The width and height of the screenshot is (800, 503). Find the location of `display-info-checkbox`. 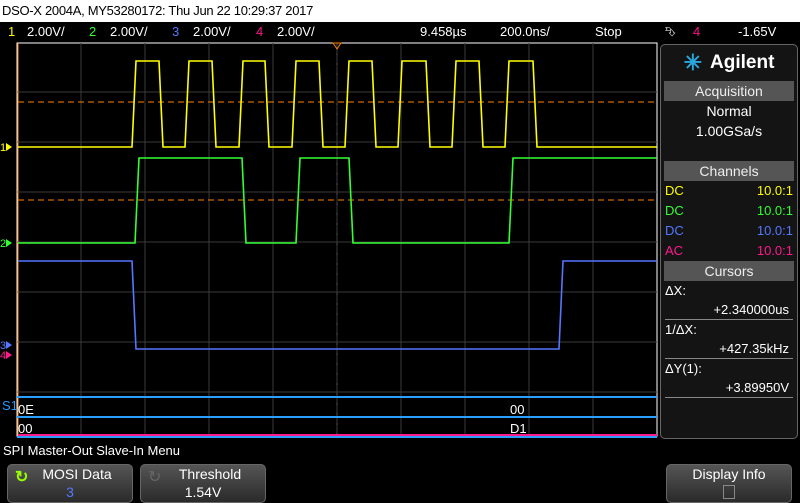

display-info-checkbox is located at coordinates (729, 492).